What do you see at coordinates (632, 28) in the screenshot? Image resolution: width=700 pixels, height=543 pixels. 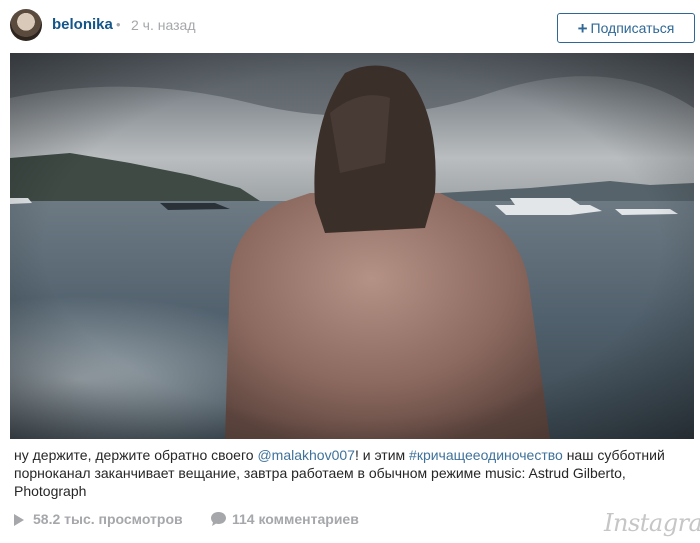 I see `follow-button-label: Подписаться` at bounding box center [632, 28].